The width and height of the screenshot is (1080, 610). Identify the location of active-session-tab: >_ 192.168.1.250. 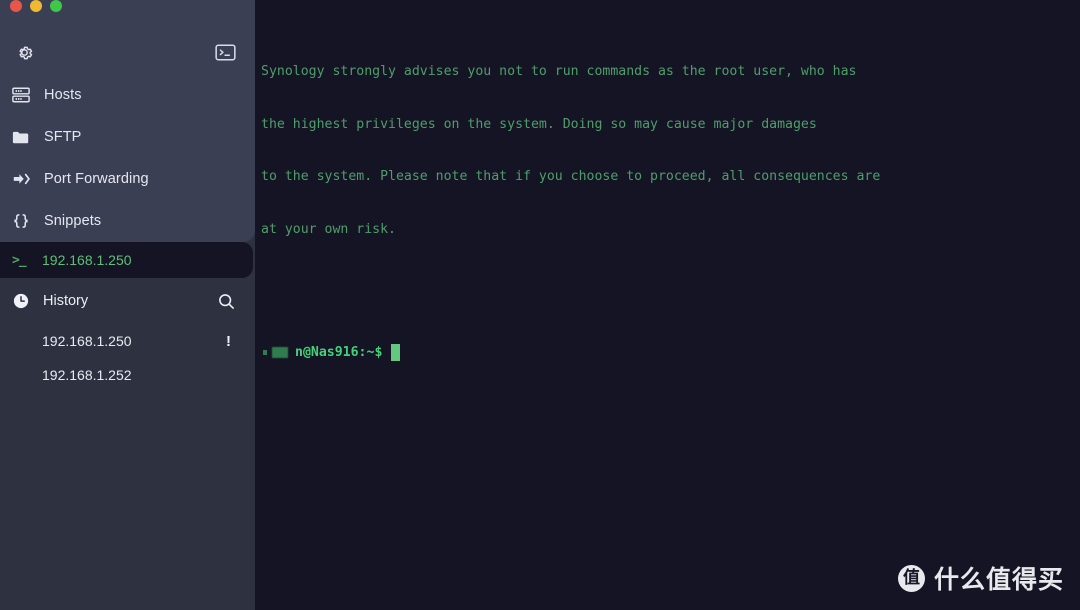
(126, 260).